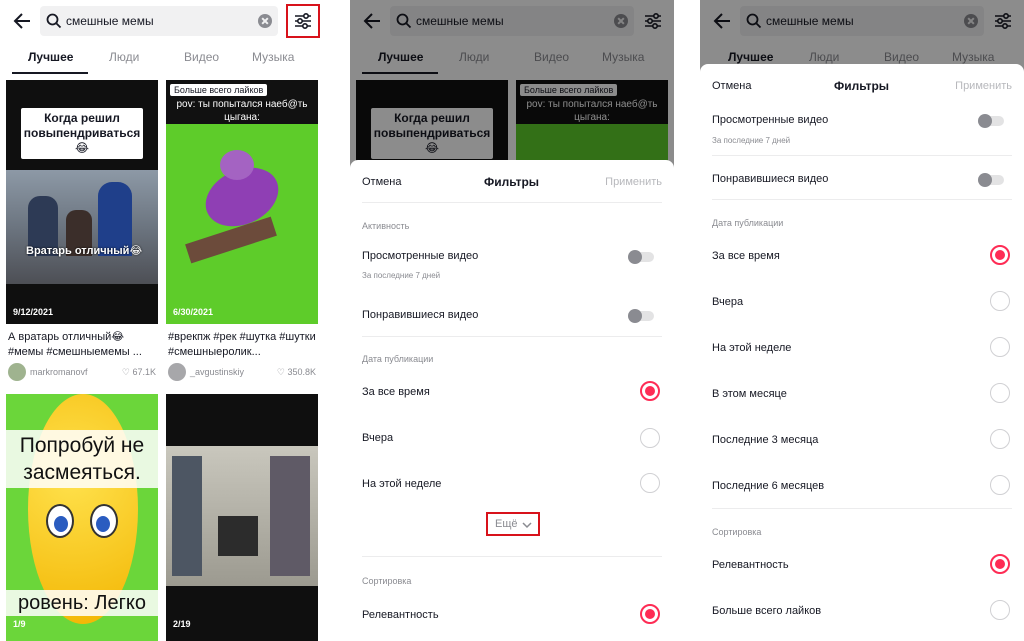 The height and width of the screenshot is (641, 1024). I want to click on author-name: markromanovf, so click(59, 372).